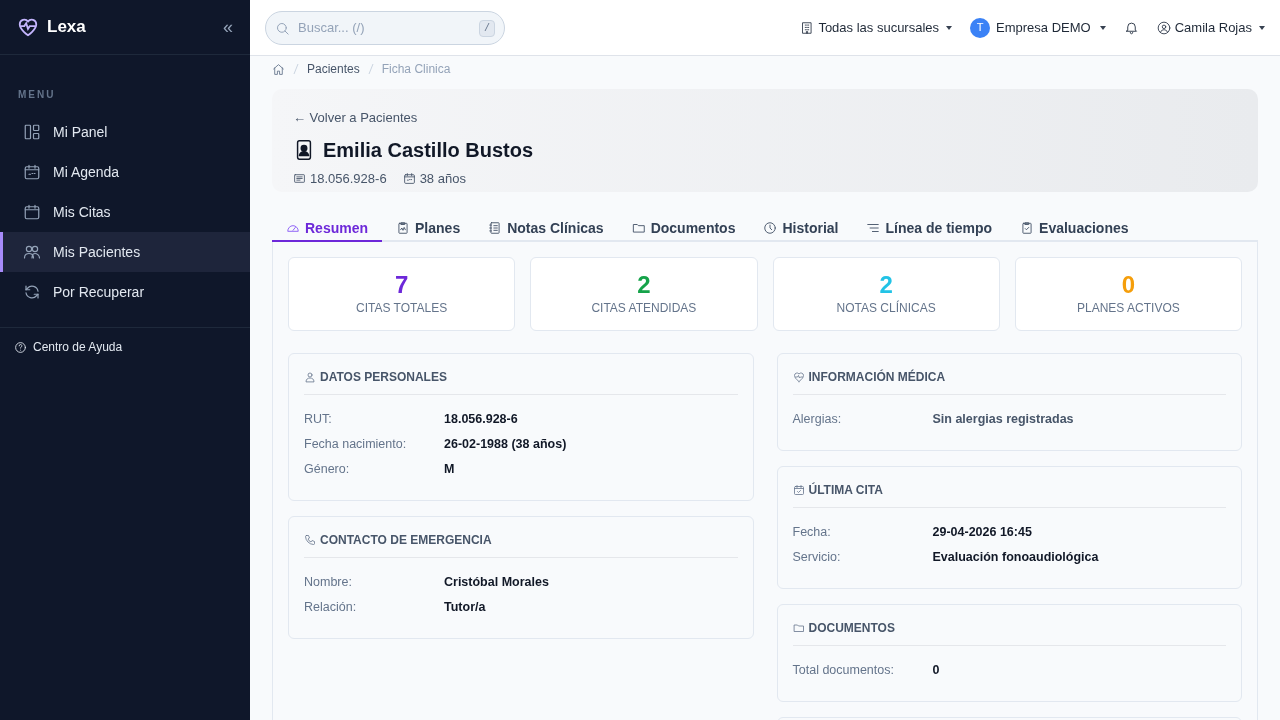 This screenshot has width=1280, height=720. Describe the element at coordinates (406, 540) in the screenshot. I see `card-title: CONTACTO DE EMERGENCIA` at that location.